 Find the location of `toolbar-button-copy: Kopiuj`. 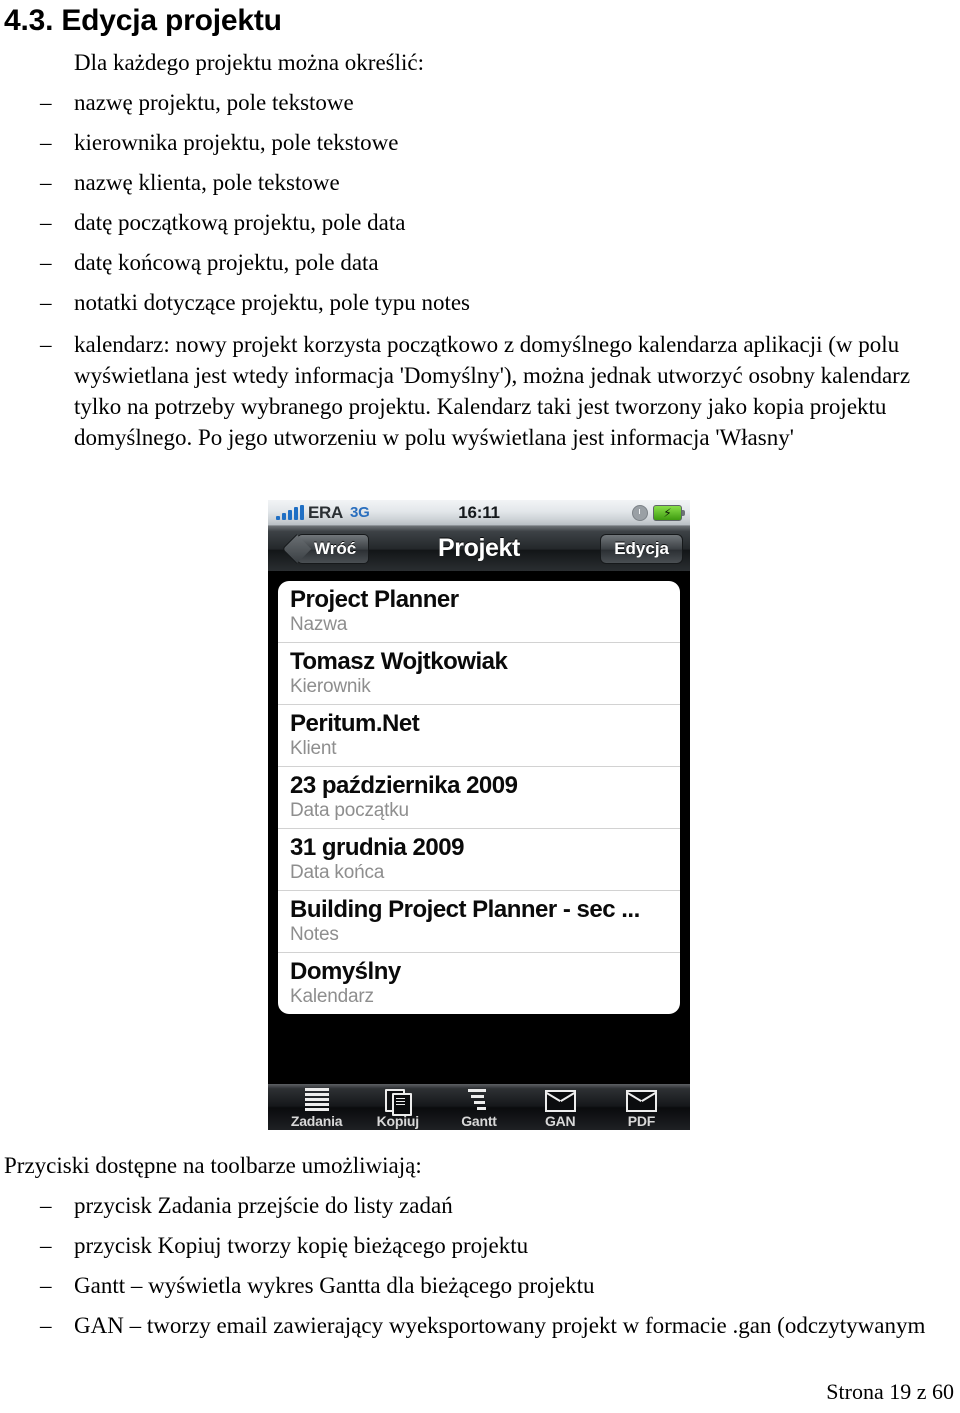

toolbar-button-copy: Kopiuj is located at coordinates (397, 1107).